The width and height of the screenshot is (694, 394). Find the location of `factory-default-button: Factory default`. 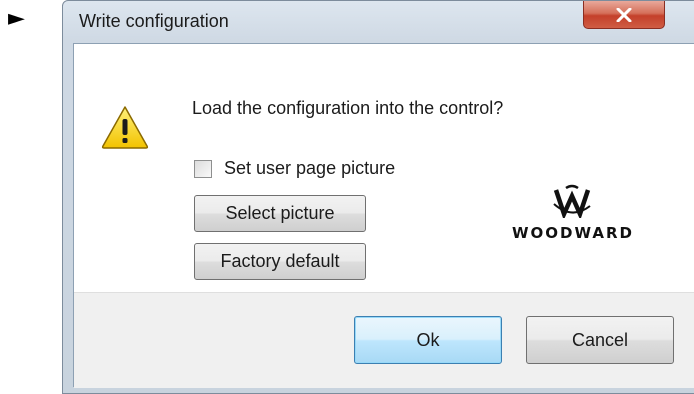

factory-default-button: Factory default is located at coordinates (280, 261).